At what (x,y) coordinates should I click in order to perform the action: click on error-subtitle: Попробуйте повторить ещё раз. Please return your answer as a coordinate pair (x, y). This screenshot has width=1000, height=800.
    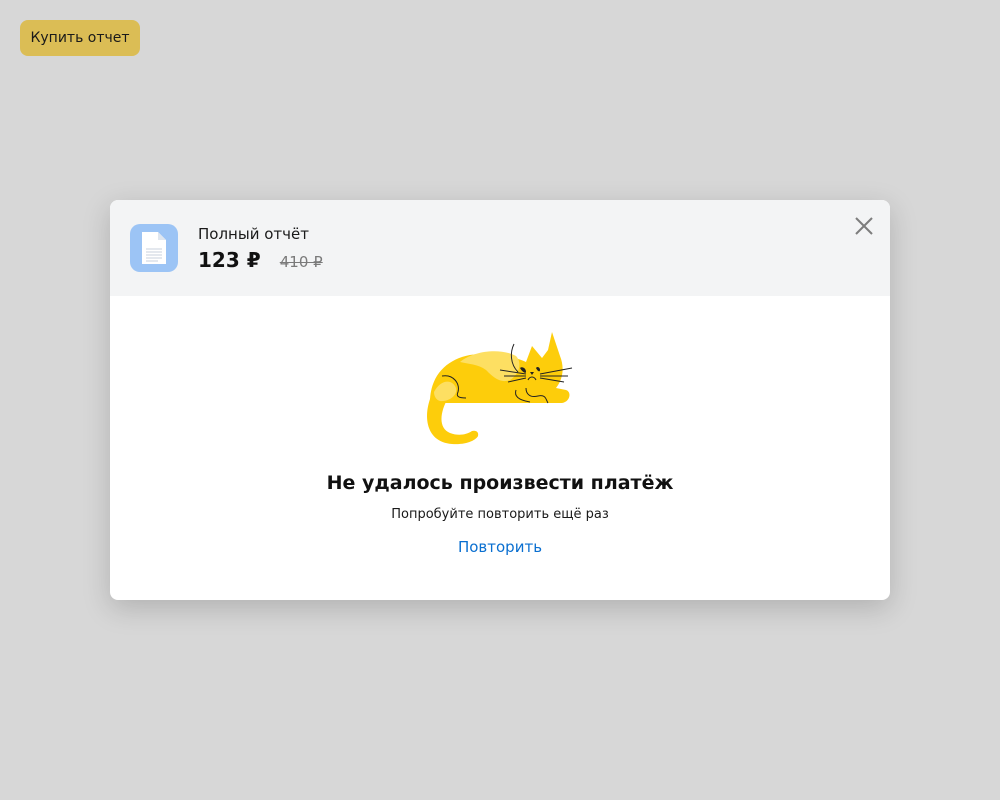
    Looking at the image, I should click on (500, 514).